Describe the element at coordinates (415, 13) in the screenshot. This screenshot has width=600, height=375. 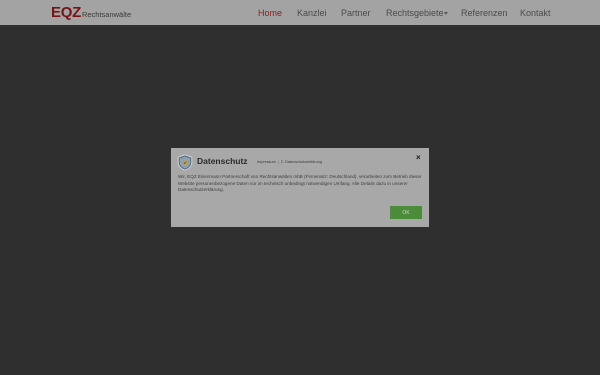
I see `nav-item-rechtsgebiete: Rechtsgebiete` at that location.